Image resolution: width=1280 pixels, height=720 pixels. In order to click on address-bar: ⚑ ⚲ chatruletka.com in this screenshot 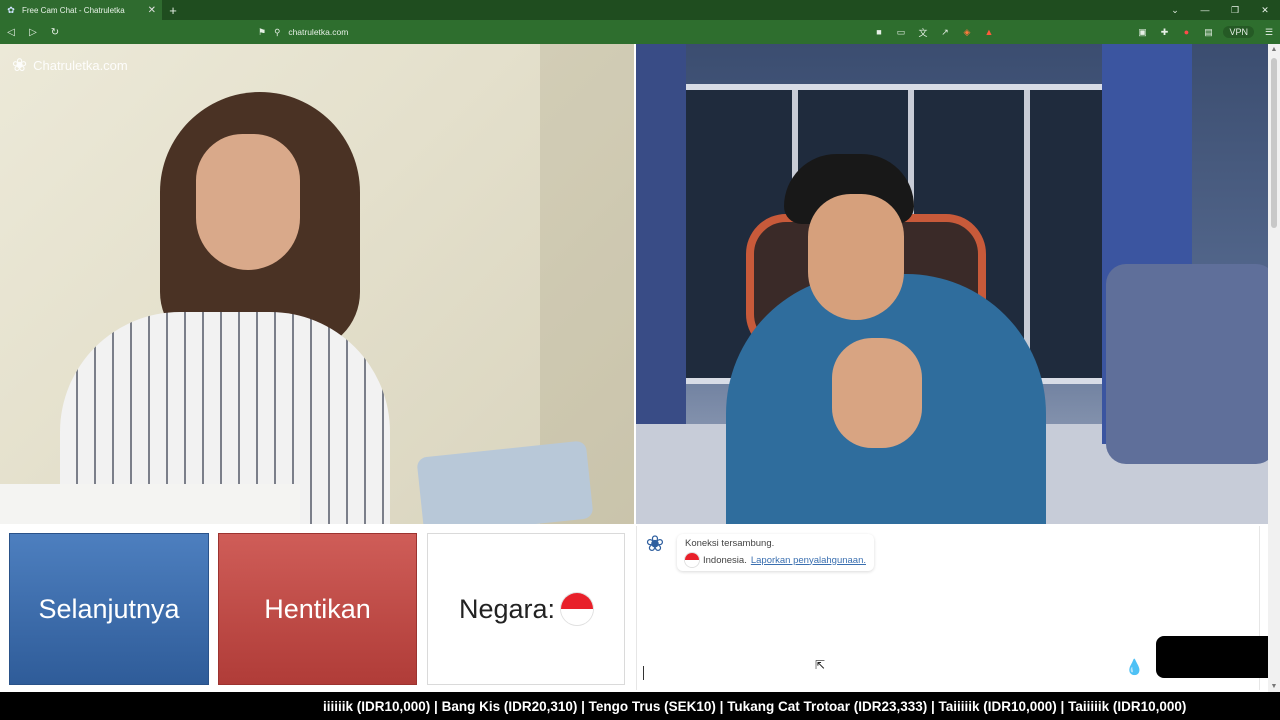, I will do `click(558, 32)`.